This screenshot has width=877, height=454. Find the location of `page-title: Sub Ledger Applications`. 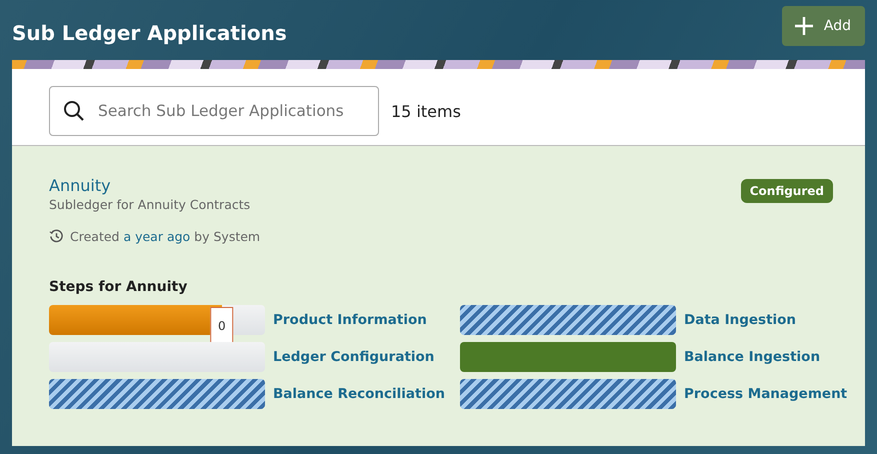

page-title: Sub Ledger Applications is located at coordinates (149, 33).